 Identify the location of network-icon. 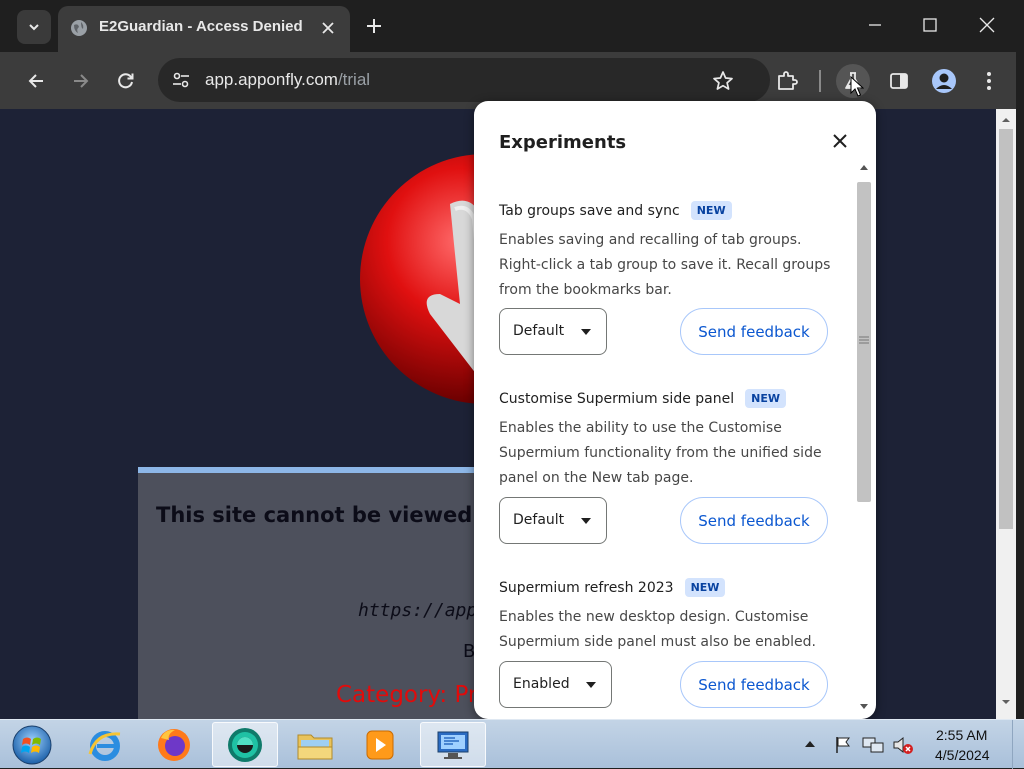
(873, 745).